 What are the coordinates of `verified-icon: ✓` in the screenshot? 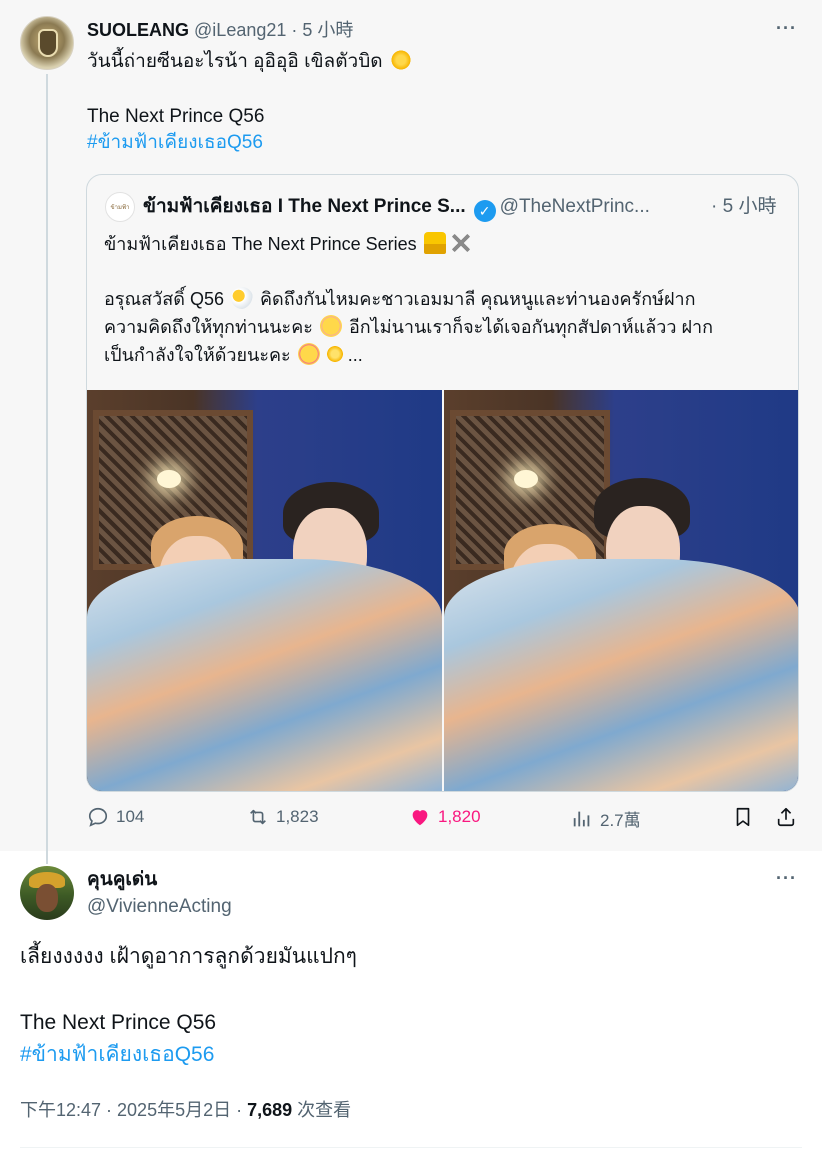 It's located at (484, 211).